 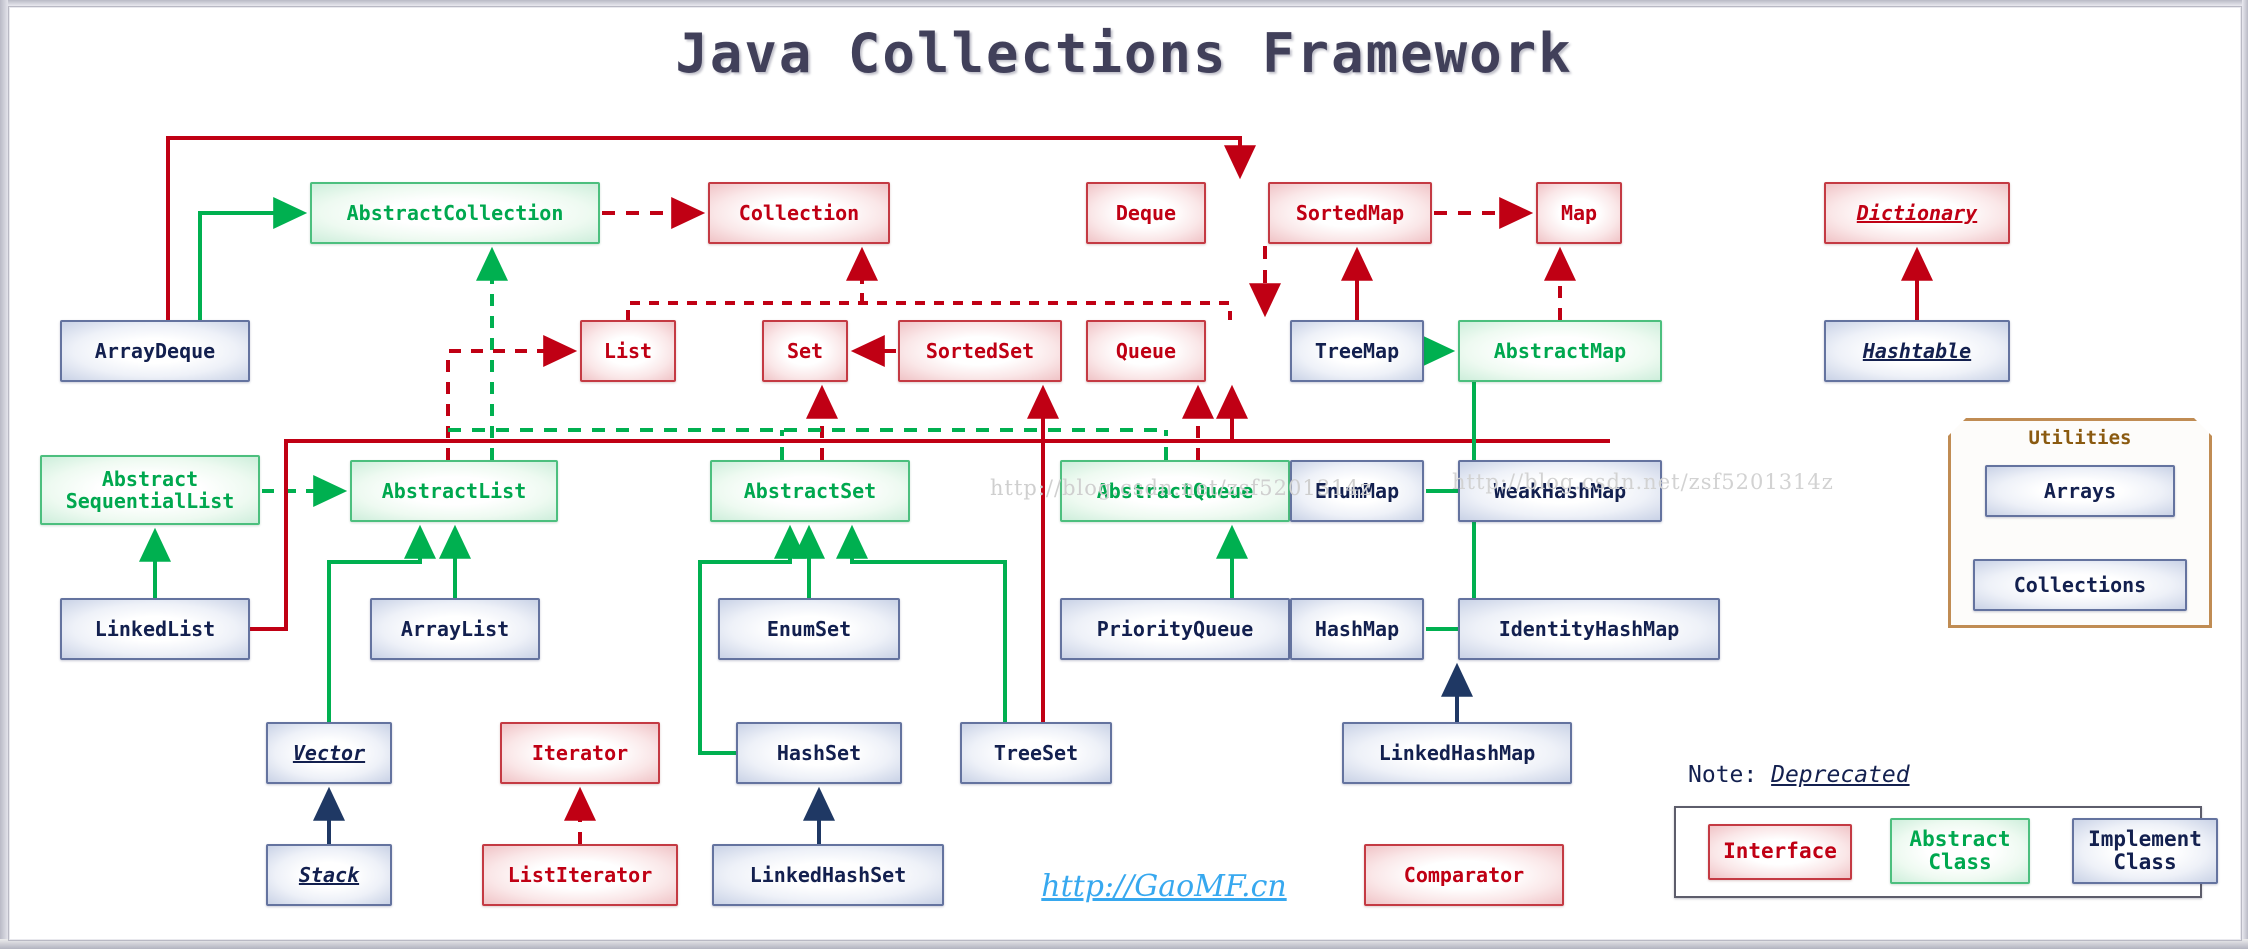 I want to click on node-sortedset: SortedSet, so click(x=980, y=351).